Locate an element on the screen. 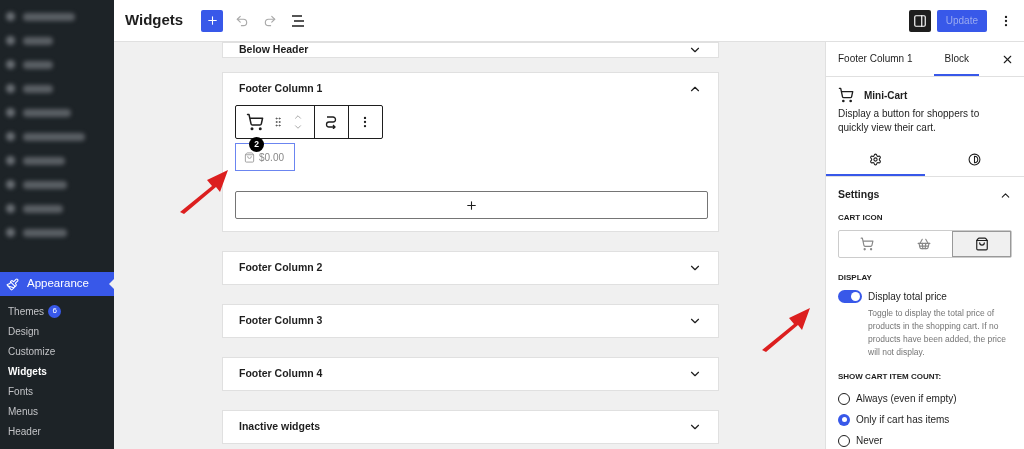  widget-area-title: Below Header is located at coordinates (274, 50).